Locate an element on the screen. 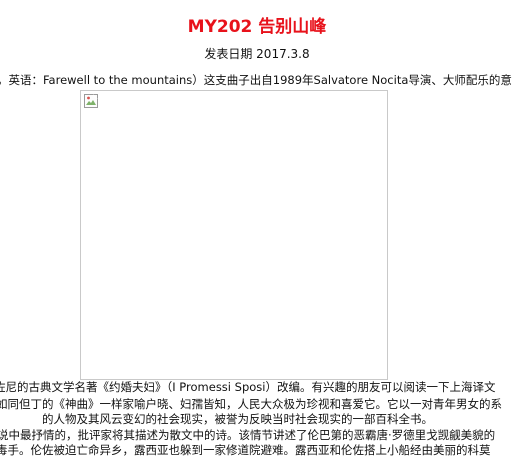 Image resolution: width=514 pixels, height=457 pixels. body-text-line: 的人物及其风云变幻的社会现实，被誉为反映当时社会现实的一部百科全书。 is located at coordinates (237, 419).